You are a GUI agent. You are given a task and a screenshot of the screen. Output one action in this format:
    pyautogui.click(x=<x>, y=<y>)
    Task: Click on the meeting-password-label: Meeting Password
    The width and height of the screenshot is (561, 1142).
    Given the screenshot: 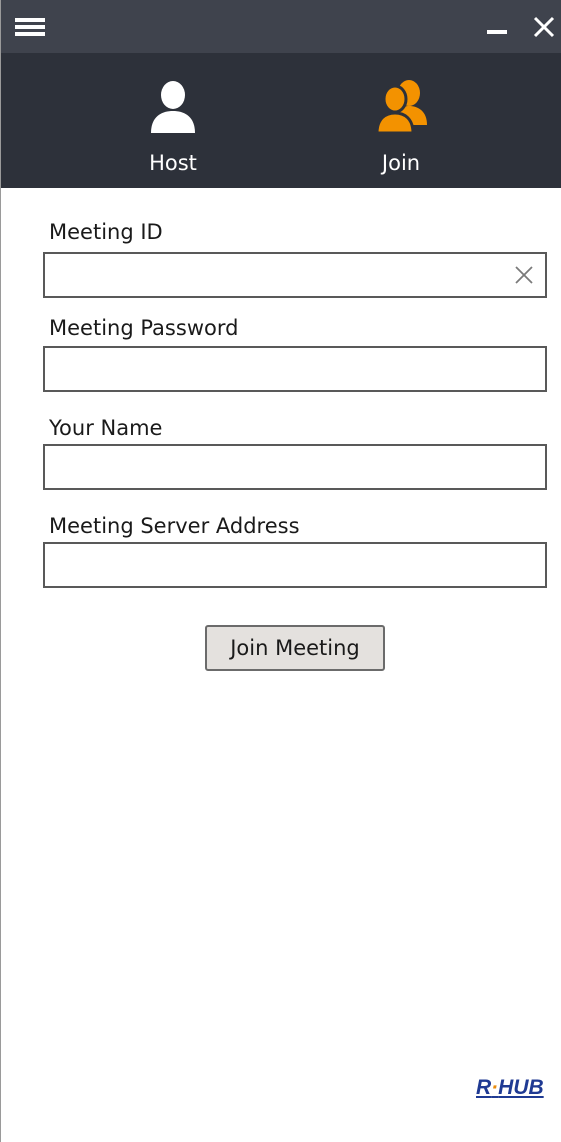 What is the action you would take?
    pyautogui.click(x=144, y=328)
    